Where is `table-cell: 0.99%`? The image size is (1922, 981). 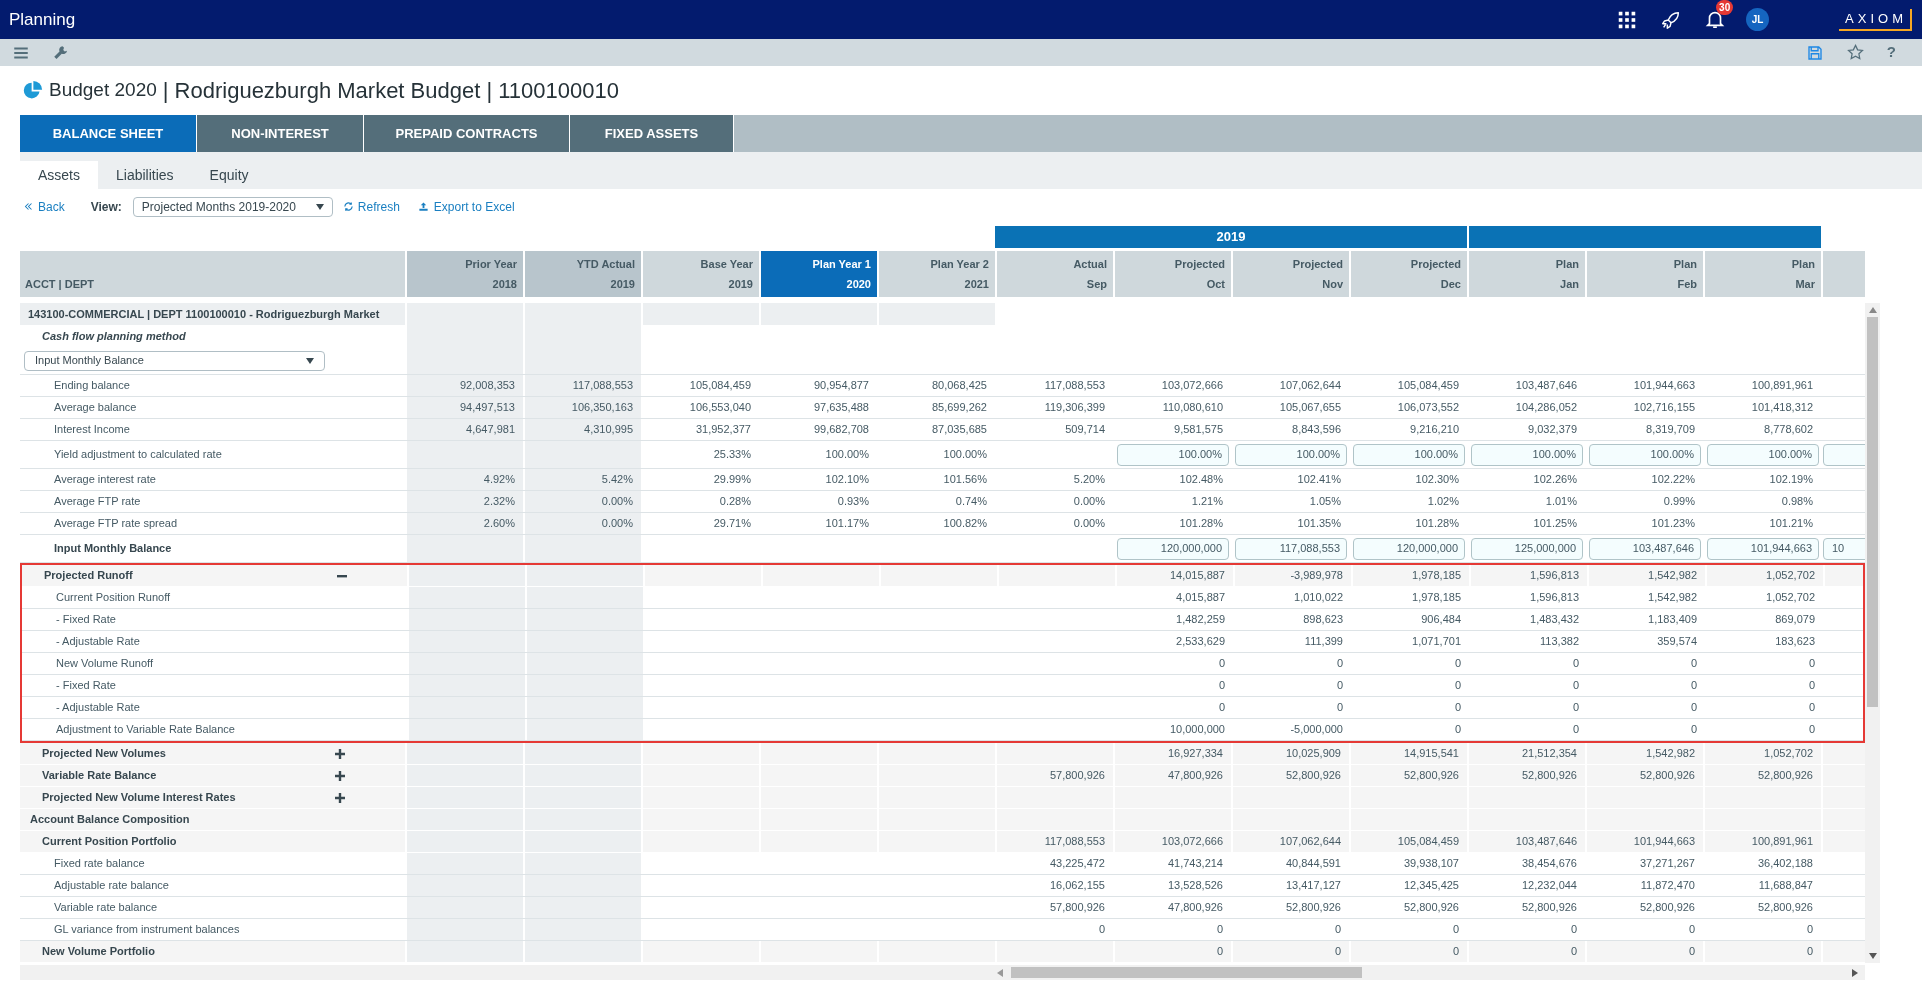 table-cell: 0.99% is located at coordinates (1644, 501).